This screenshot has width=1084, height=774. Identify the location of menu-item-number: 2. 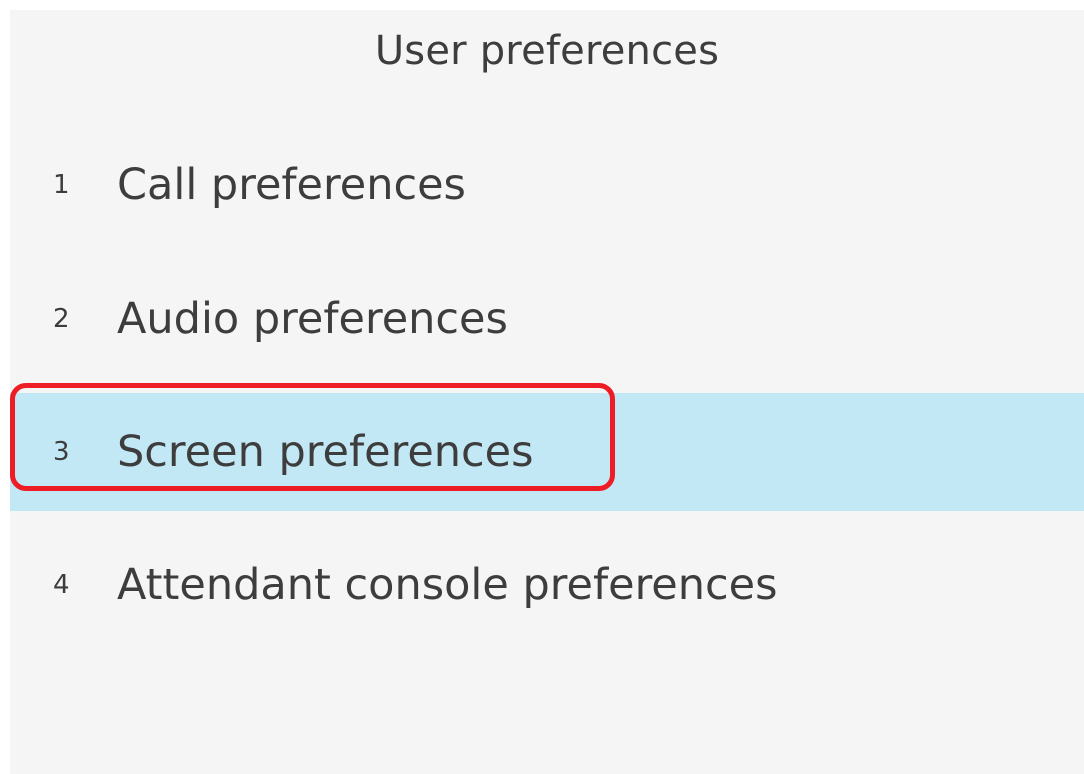
(61, 319).